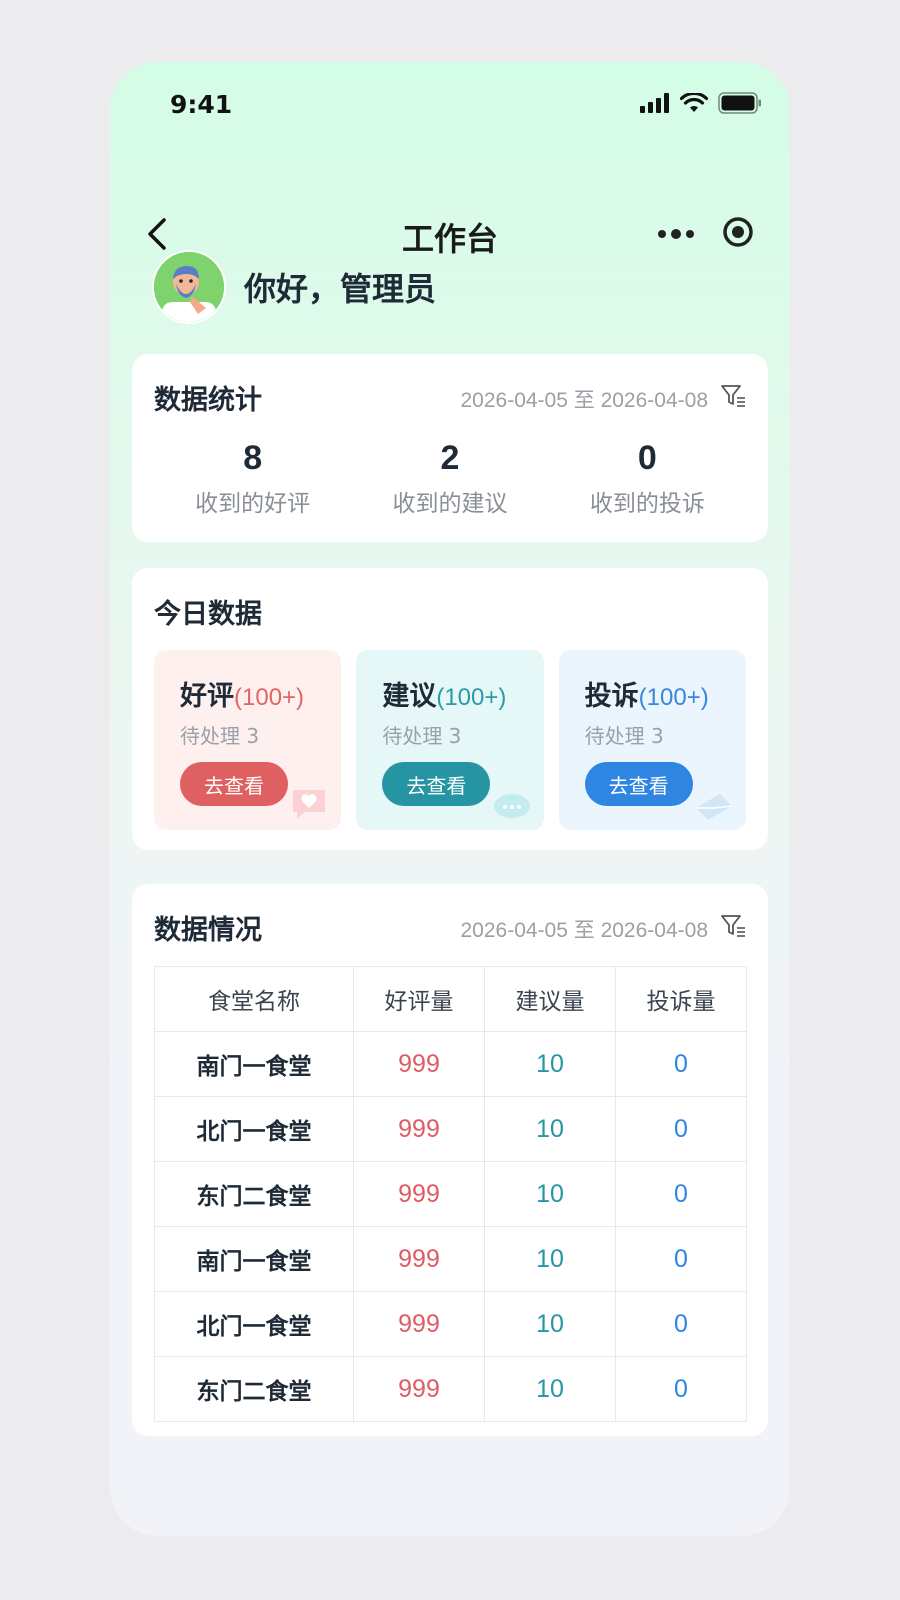 The width and height of the screenshot is (900, 1600). What do you see at coordinates (681, 999) in the screenshot?
I see `column-header: 投诉量` at bounding box center [681, 999].